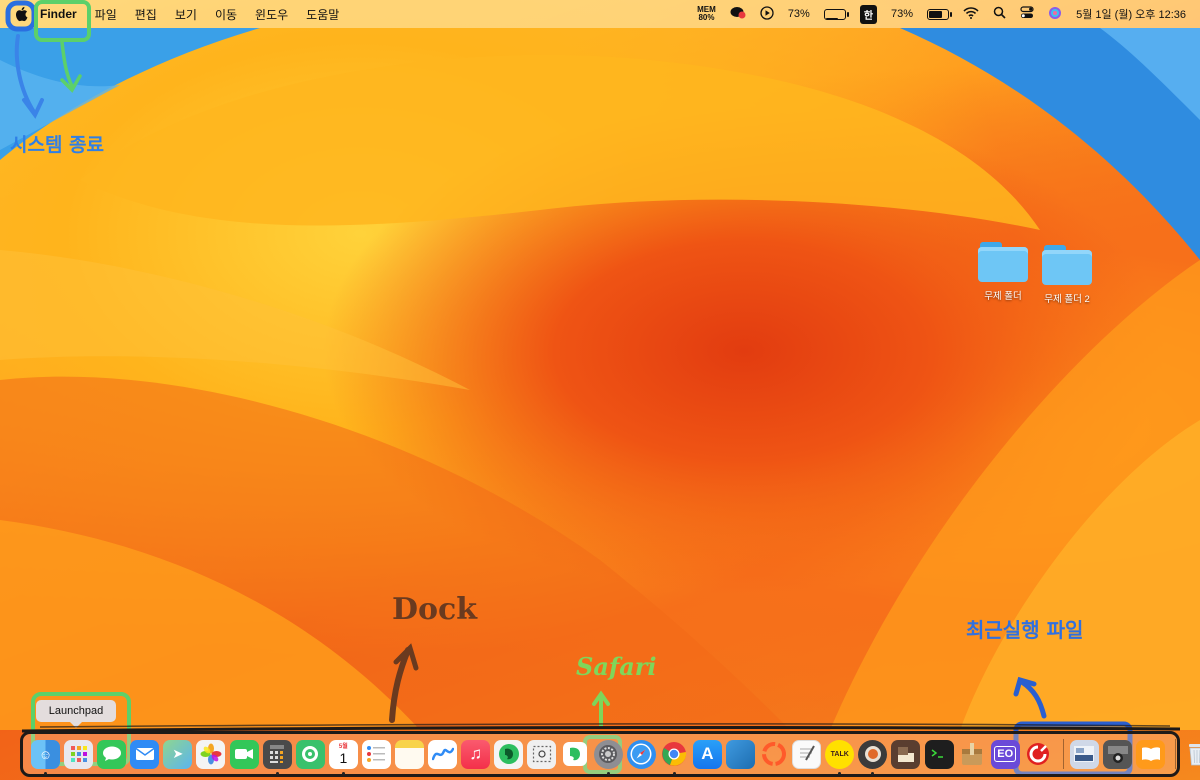  I want to click on dock-app-eo: EO, so click(1005, 754).